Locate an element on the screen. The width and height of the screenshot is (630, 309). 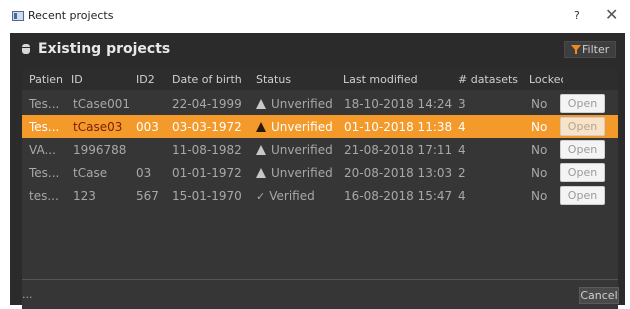
column-header-last-modified: Last modified is located at coordinates (380, 79).